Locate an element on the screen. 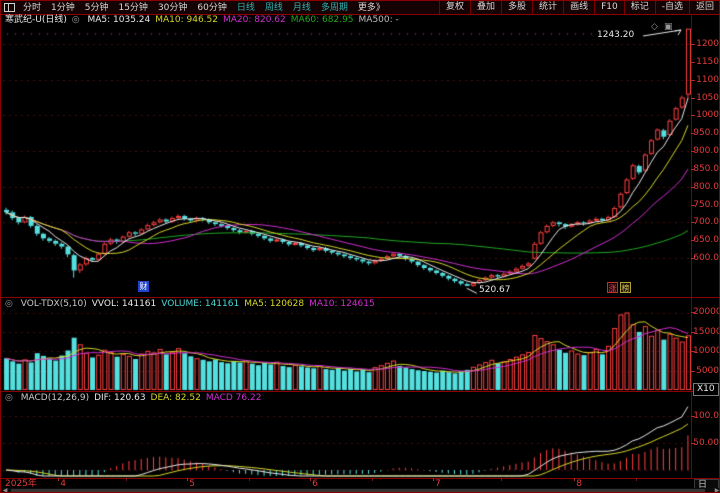 This screenshot has height=493, width=720. scroll-left-arrow: ◀ is located at coordinates (5, 490).